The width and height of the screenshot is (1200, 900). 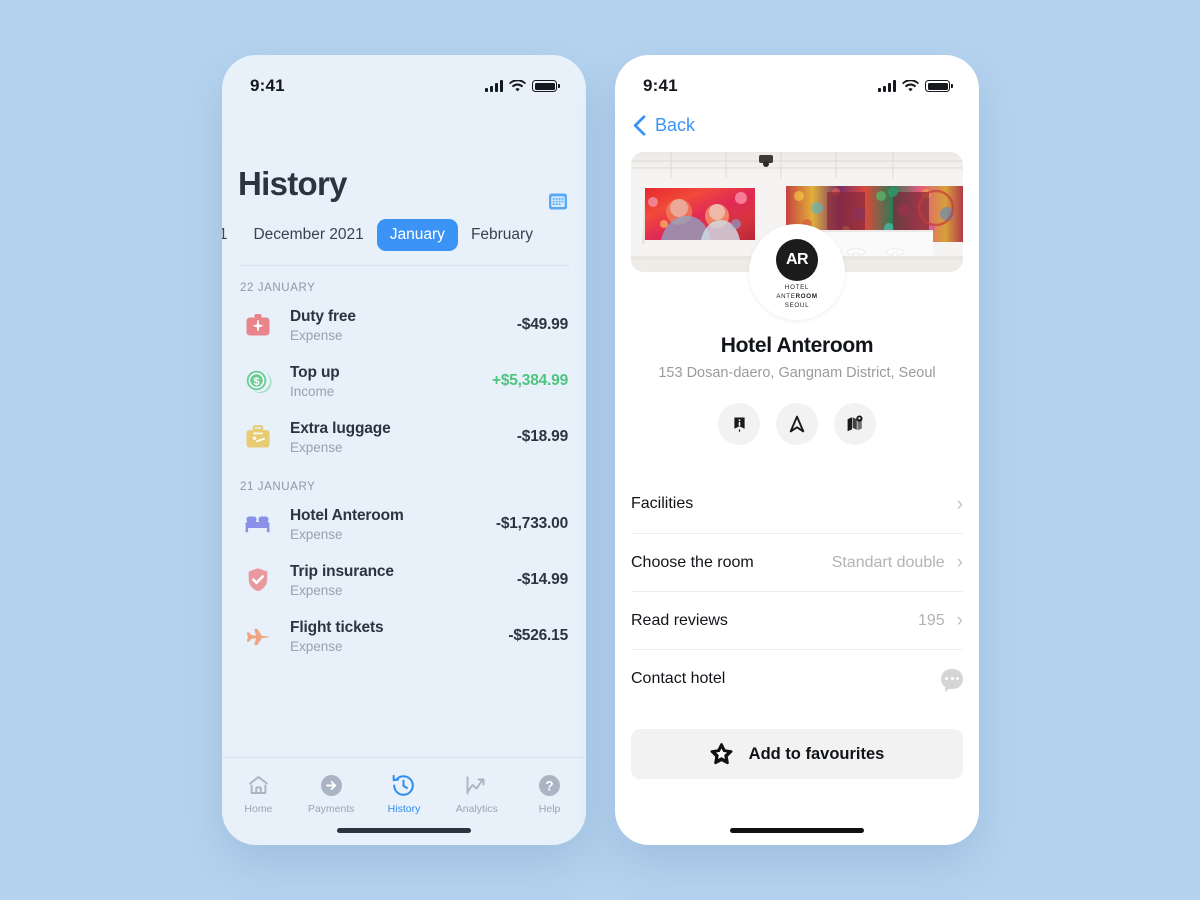 I want to click on tab-label: Home, so click(x=258, y=809).